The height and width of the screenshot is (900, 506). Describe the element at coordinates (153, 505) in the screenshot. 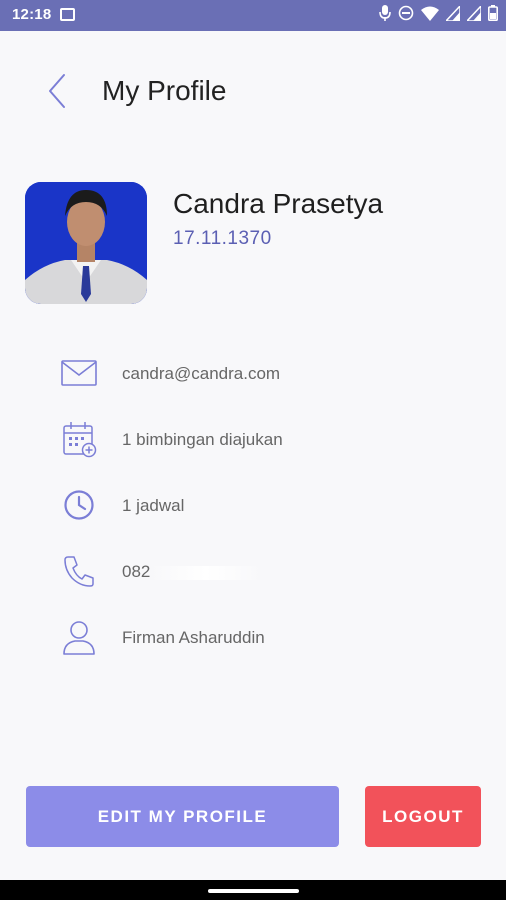

I see `schedule-text: 1 jadwal` at that location.